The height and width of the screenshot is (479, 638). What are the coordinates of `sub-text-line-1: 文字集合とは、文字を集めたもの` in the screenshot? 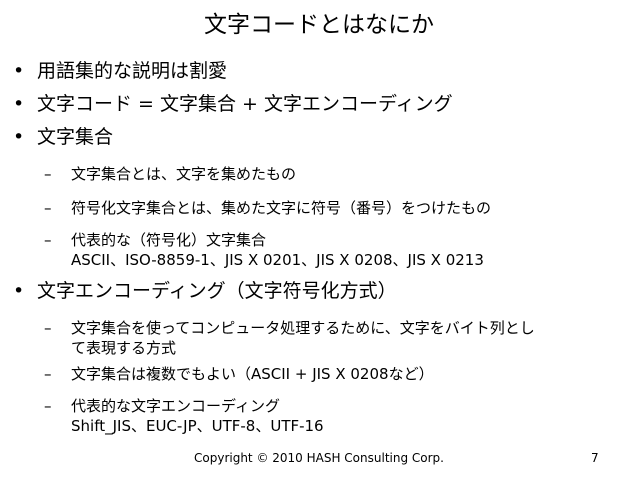 It's located at (184, 174).